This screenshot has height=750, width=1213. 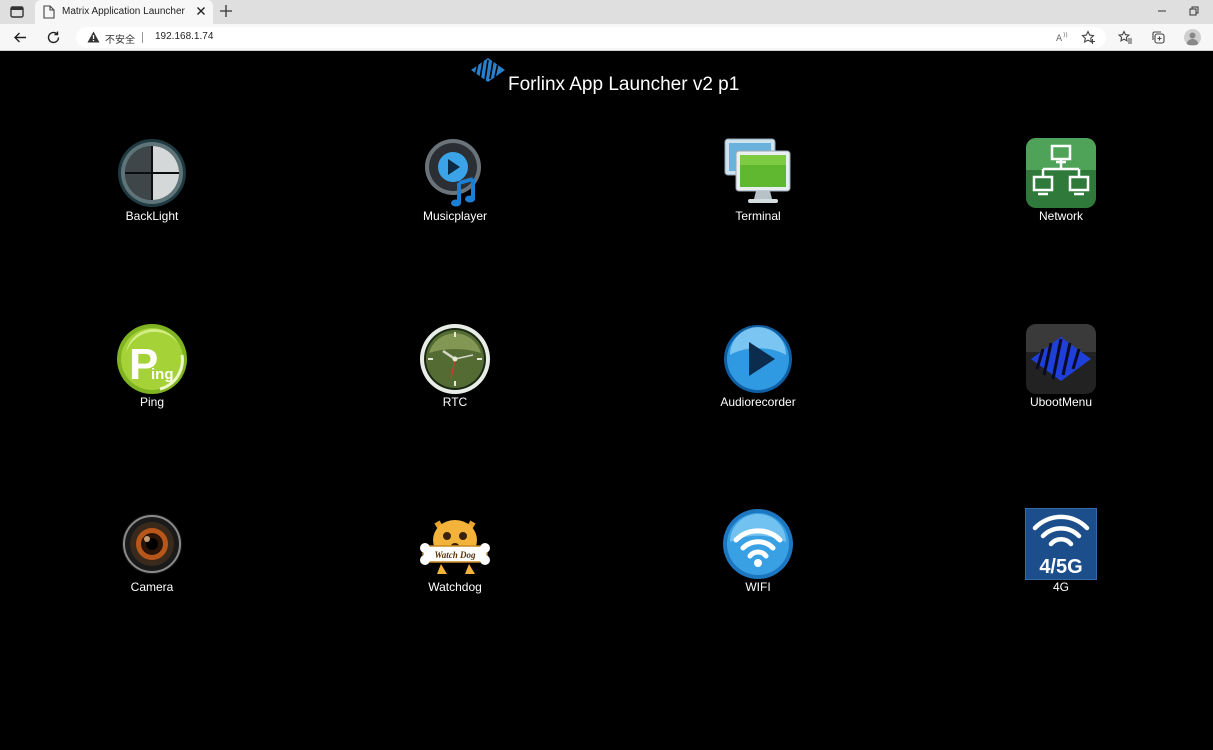 What do you see at coordinates (1125, 37) in the screenshot?
I see `favorites-icon` at bounding box center [1125, 37].